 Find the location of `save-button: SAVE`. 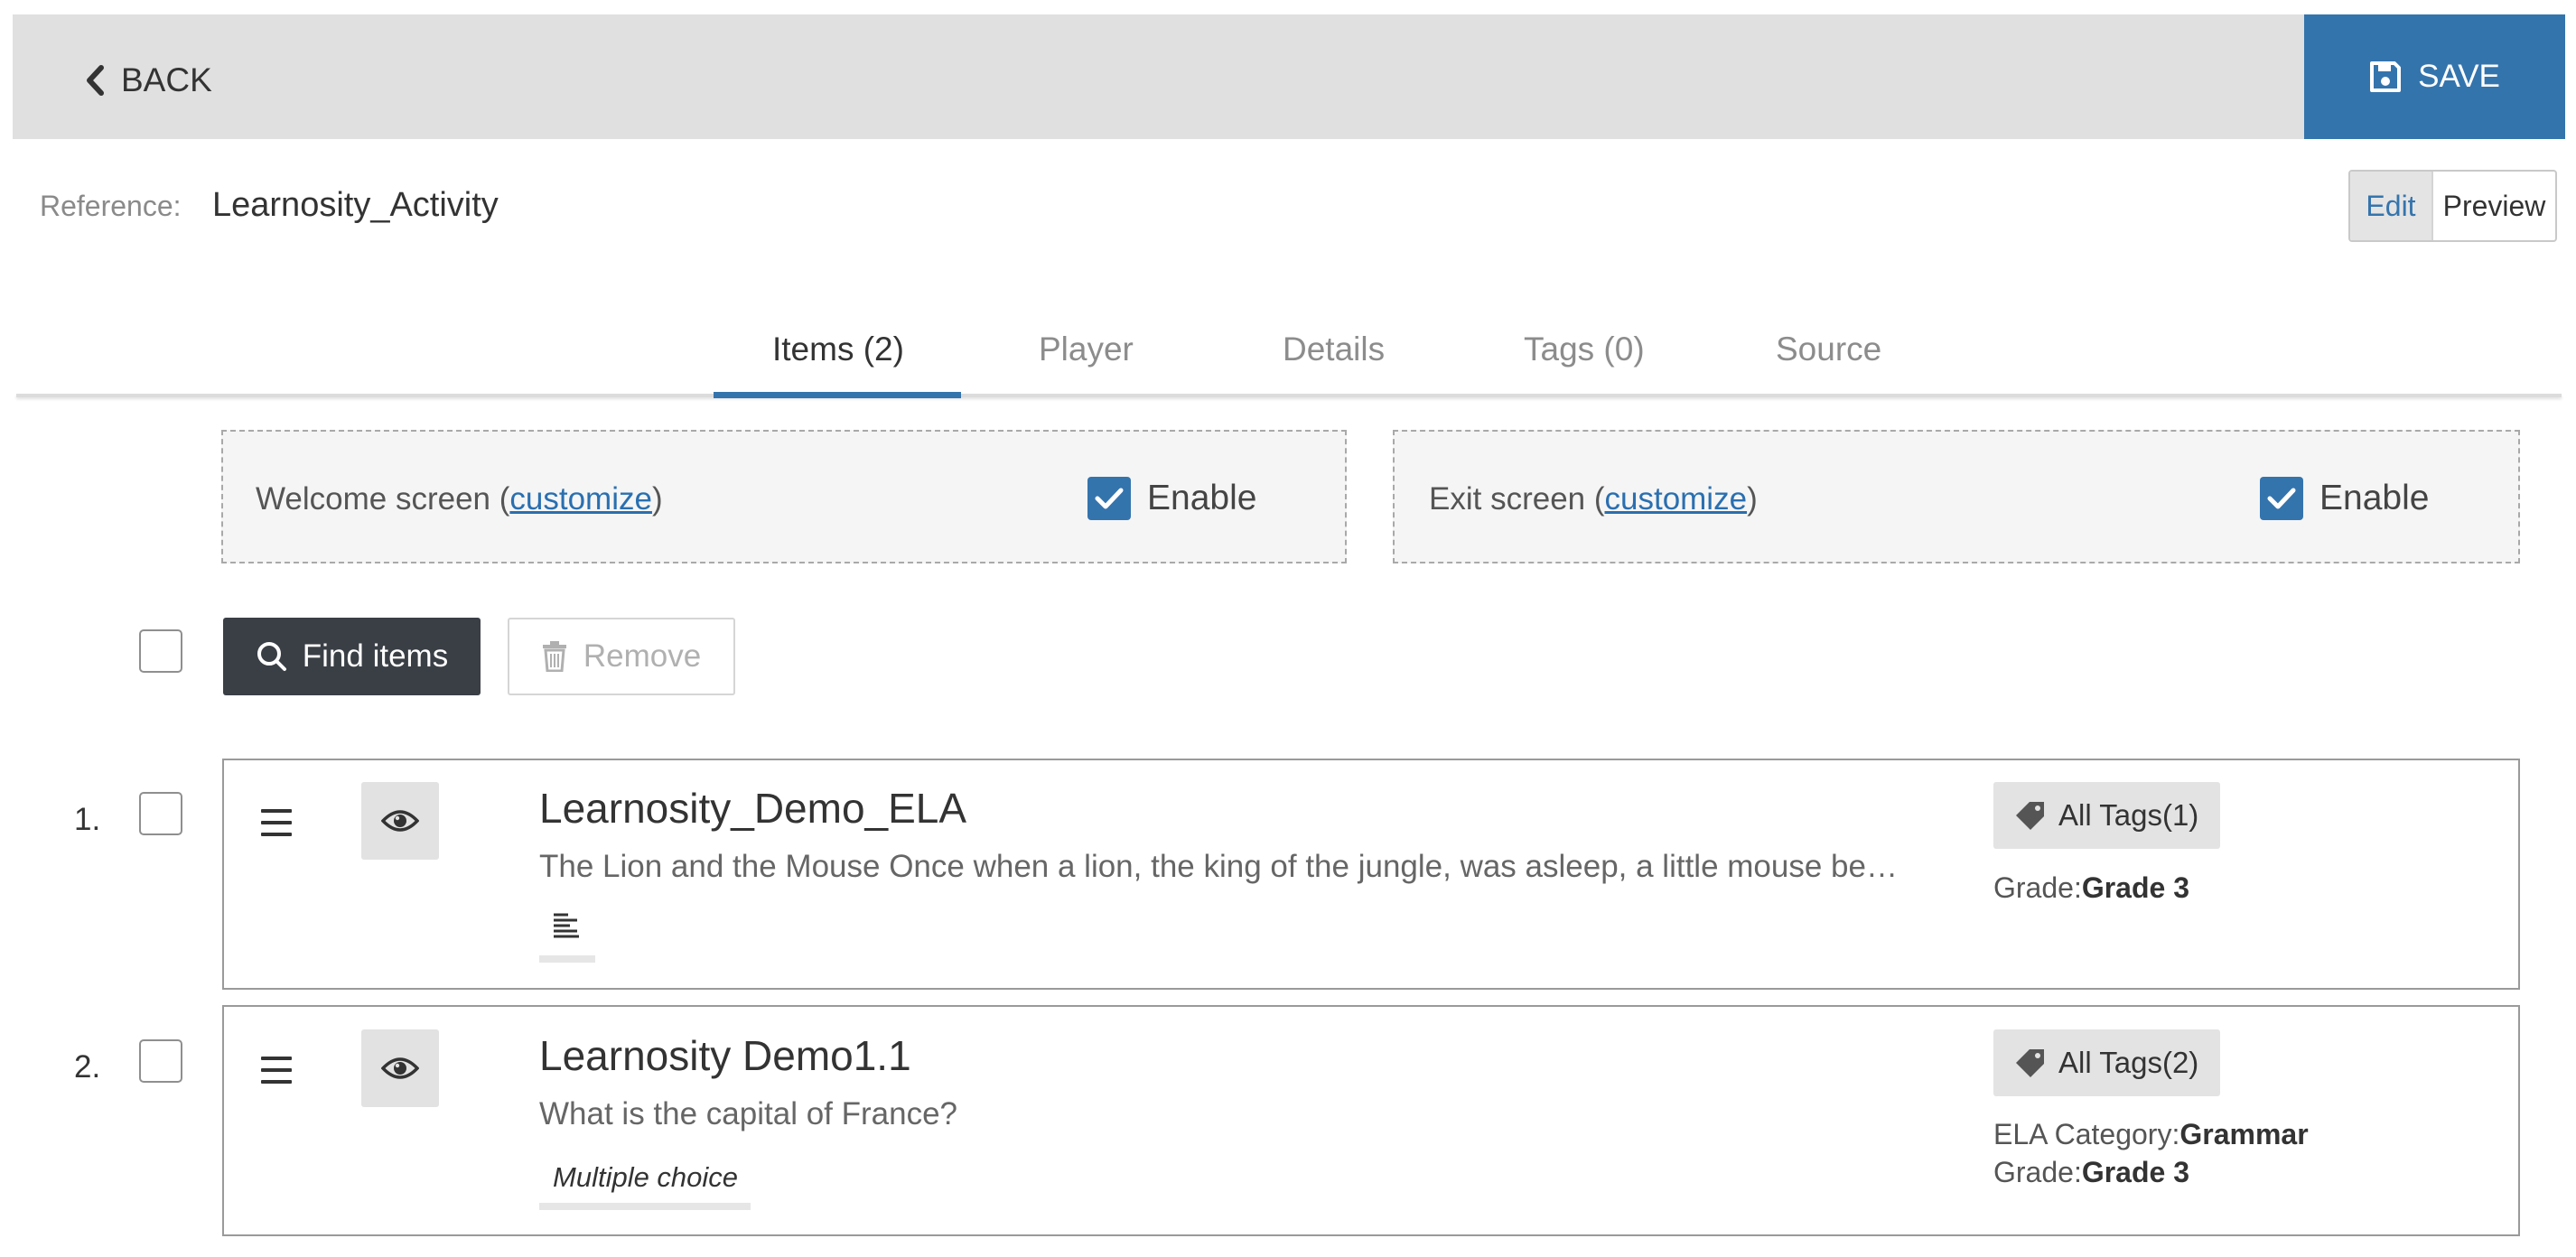

save-button: SAVE is located at coordinates (2434, 76).